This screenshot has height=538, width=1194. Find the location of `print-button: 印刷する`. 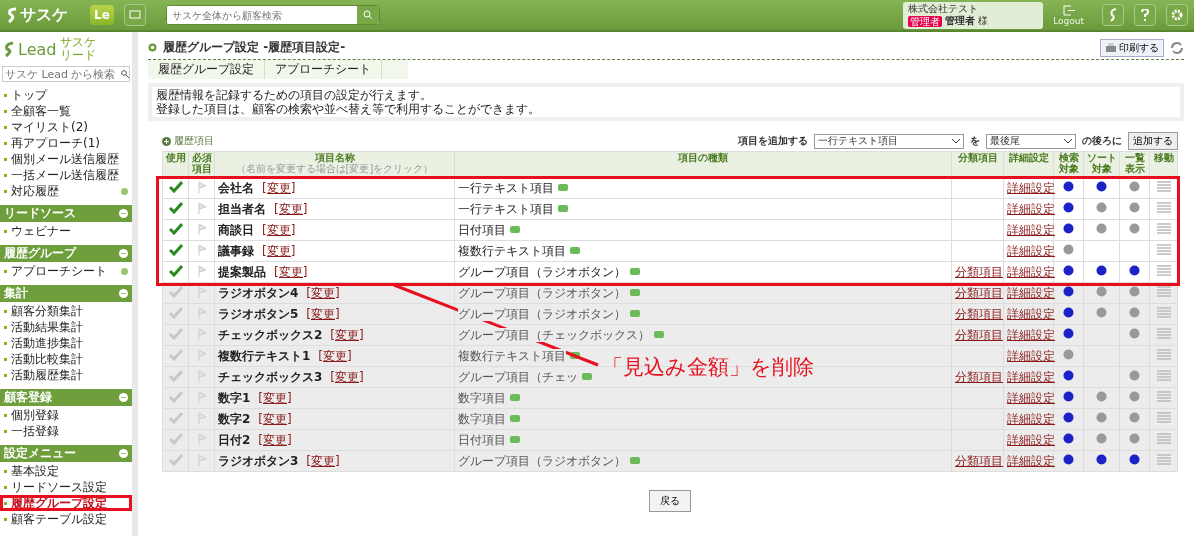

print-button: 印刷する is located at coordinates (1132, 47).